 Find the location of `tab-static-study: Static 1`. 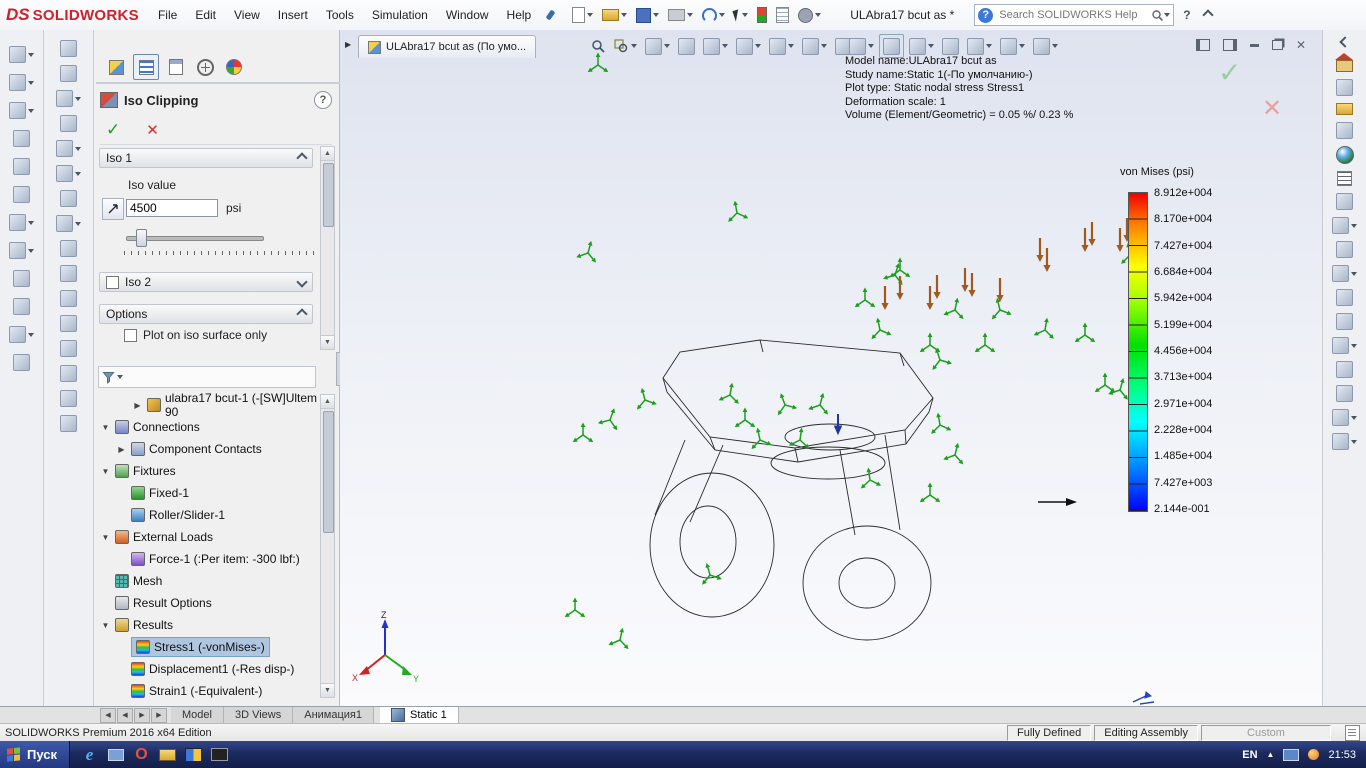

tab-static-study: Static 1 is located at coordinates (419, 715).